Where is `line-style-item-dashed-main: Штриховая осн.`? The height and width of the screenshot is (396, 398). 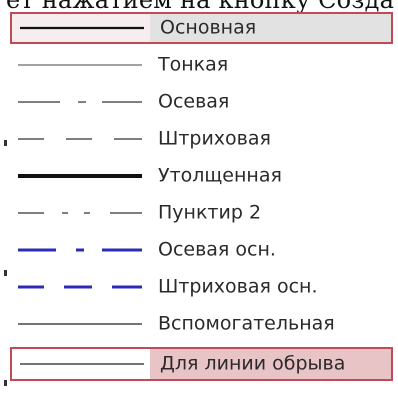 line-style-item-dashed-main: Штриховая осн. is located at coordinates (201, 287).